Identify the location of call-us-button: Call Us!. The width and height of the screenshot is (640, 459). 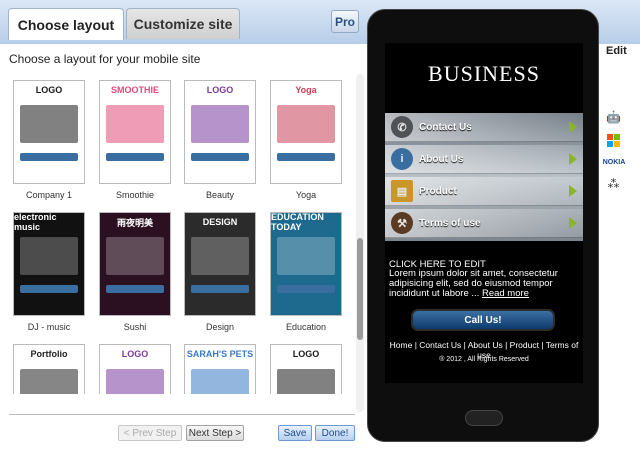
(483, 320).